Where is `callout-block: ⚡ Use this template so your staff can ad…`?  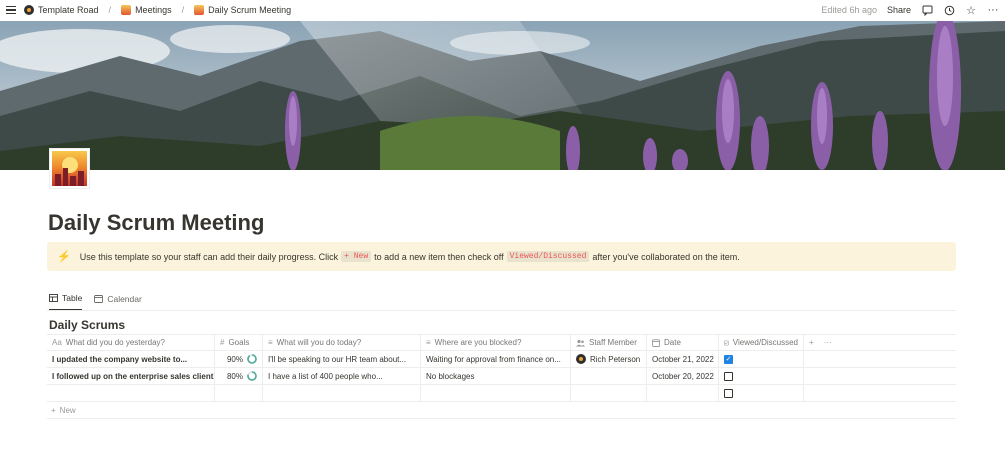 callout-block: ⚡ Use this template so your staff can ad… is located at coordinates (501, 256).